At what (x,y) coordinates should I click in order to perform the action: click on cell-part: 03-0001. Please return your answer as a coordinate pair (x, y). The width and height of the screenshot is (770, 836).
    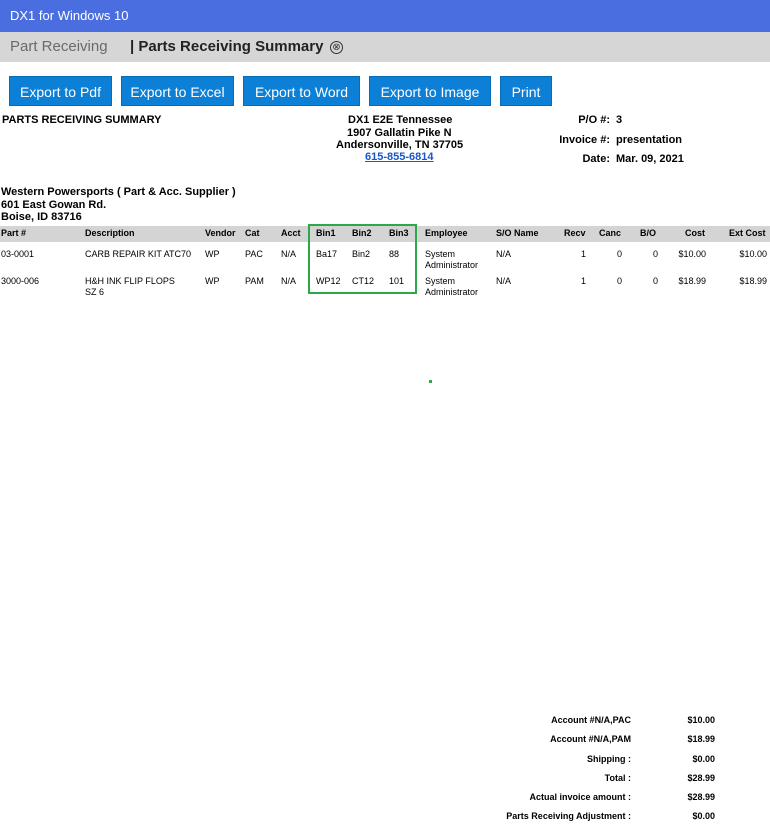
    Looking at the image, I should click on (18, 254).